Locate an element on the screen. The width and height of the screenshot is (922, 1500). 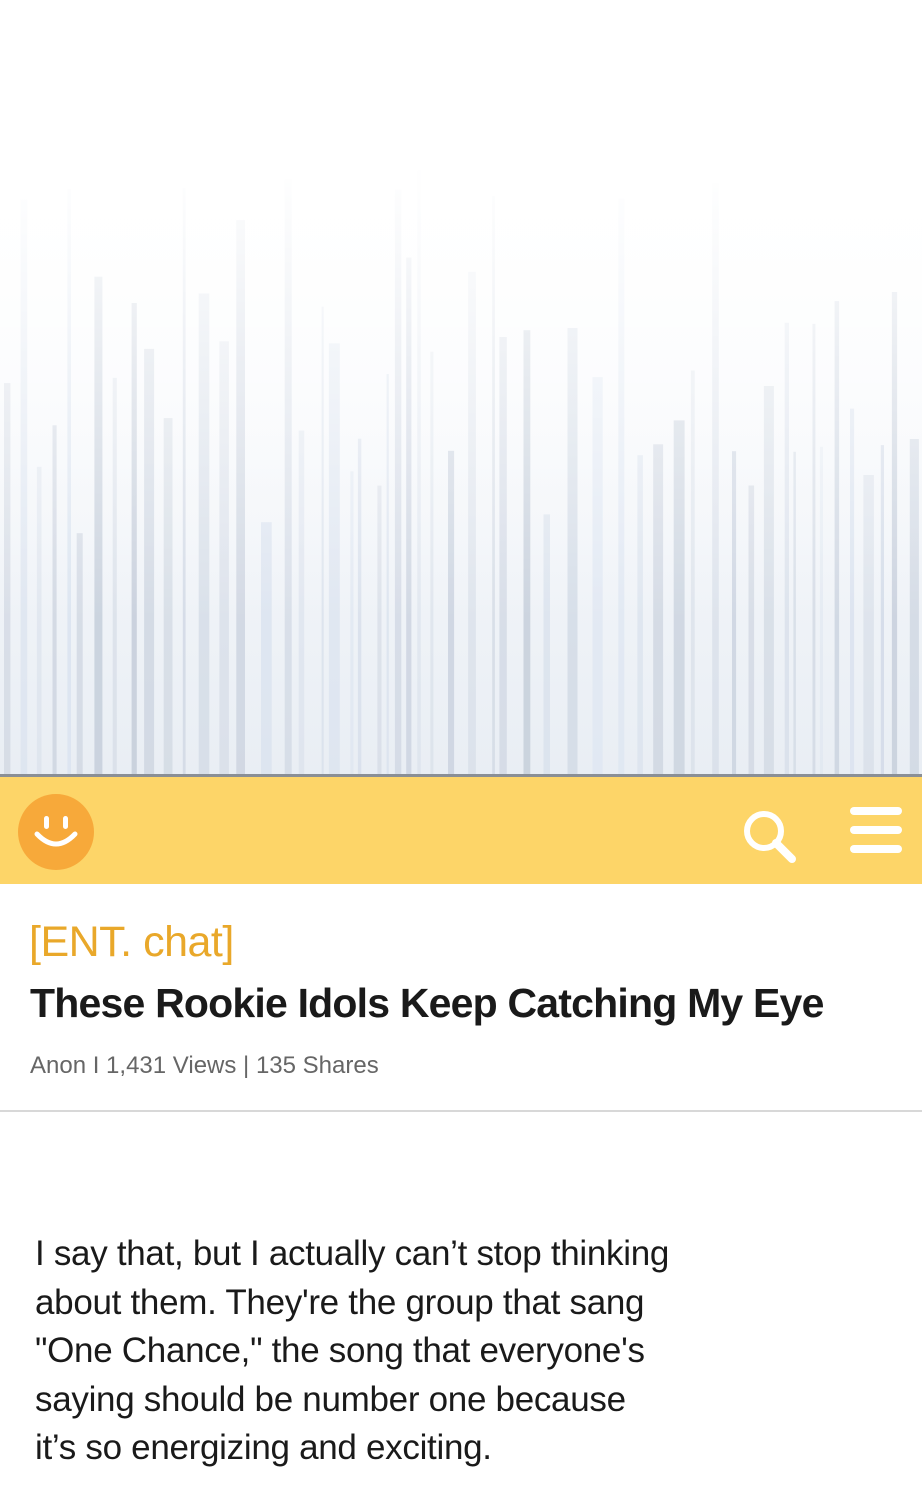
smiley-logo-icon is located at coordinates (56, 832).